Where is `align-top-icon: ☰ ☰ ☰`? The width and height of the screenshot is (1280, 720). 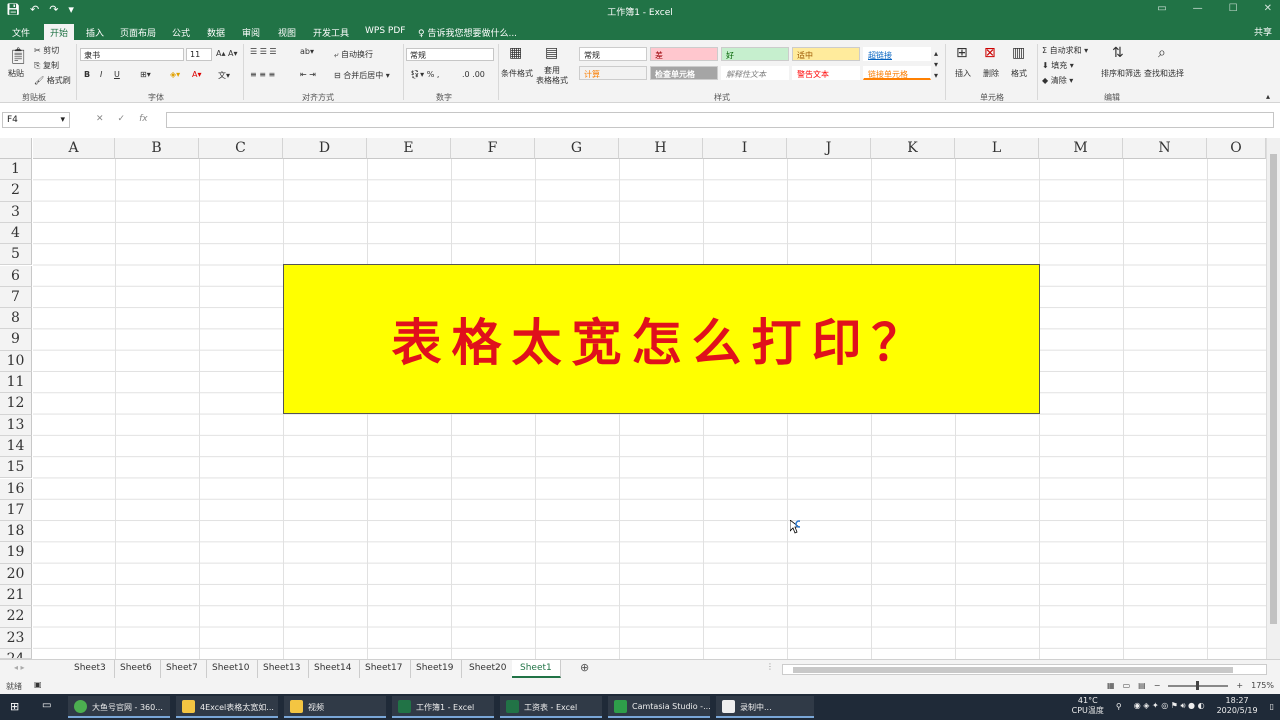
align-top-icon: ☰ ☰ ☰ is located at coordinates (263, 51).